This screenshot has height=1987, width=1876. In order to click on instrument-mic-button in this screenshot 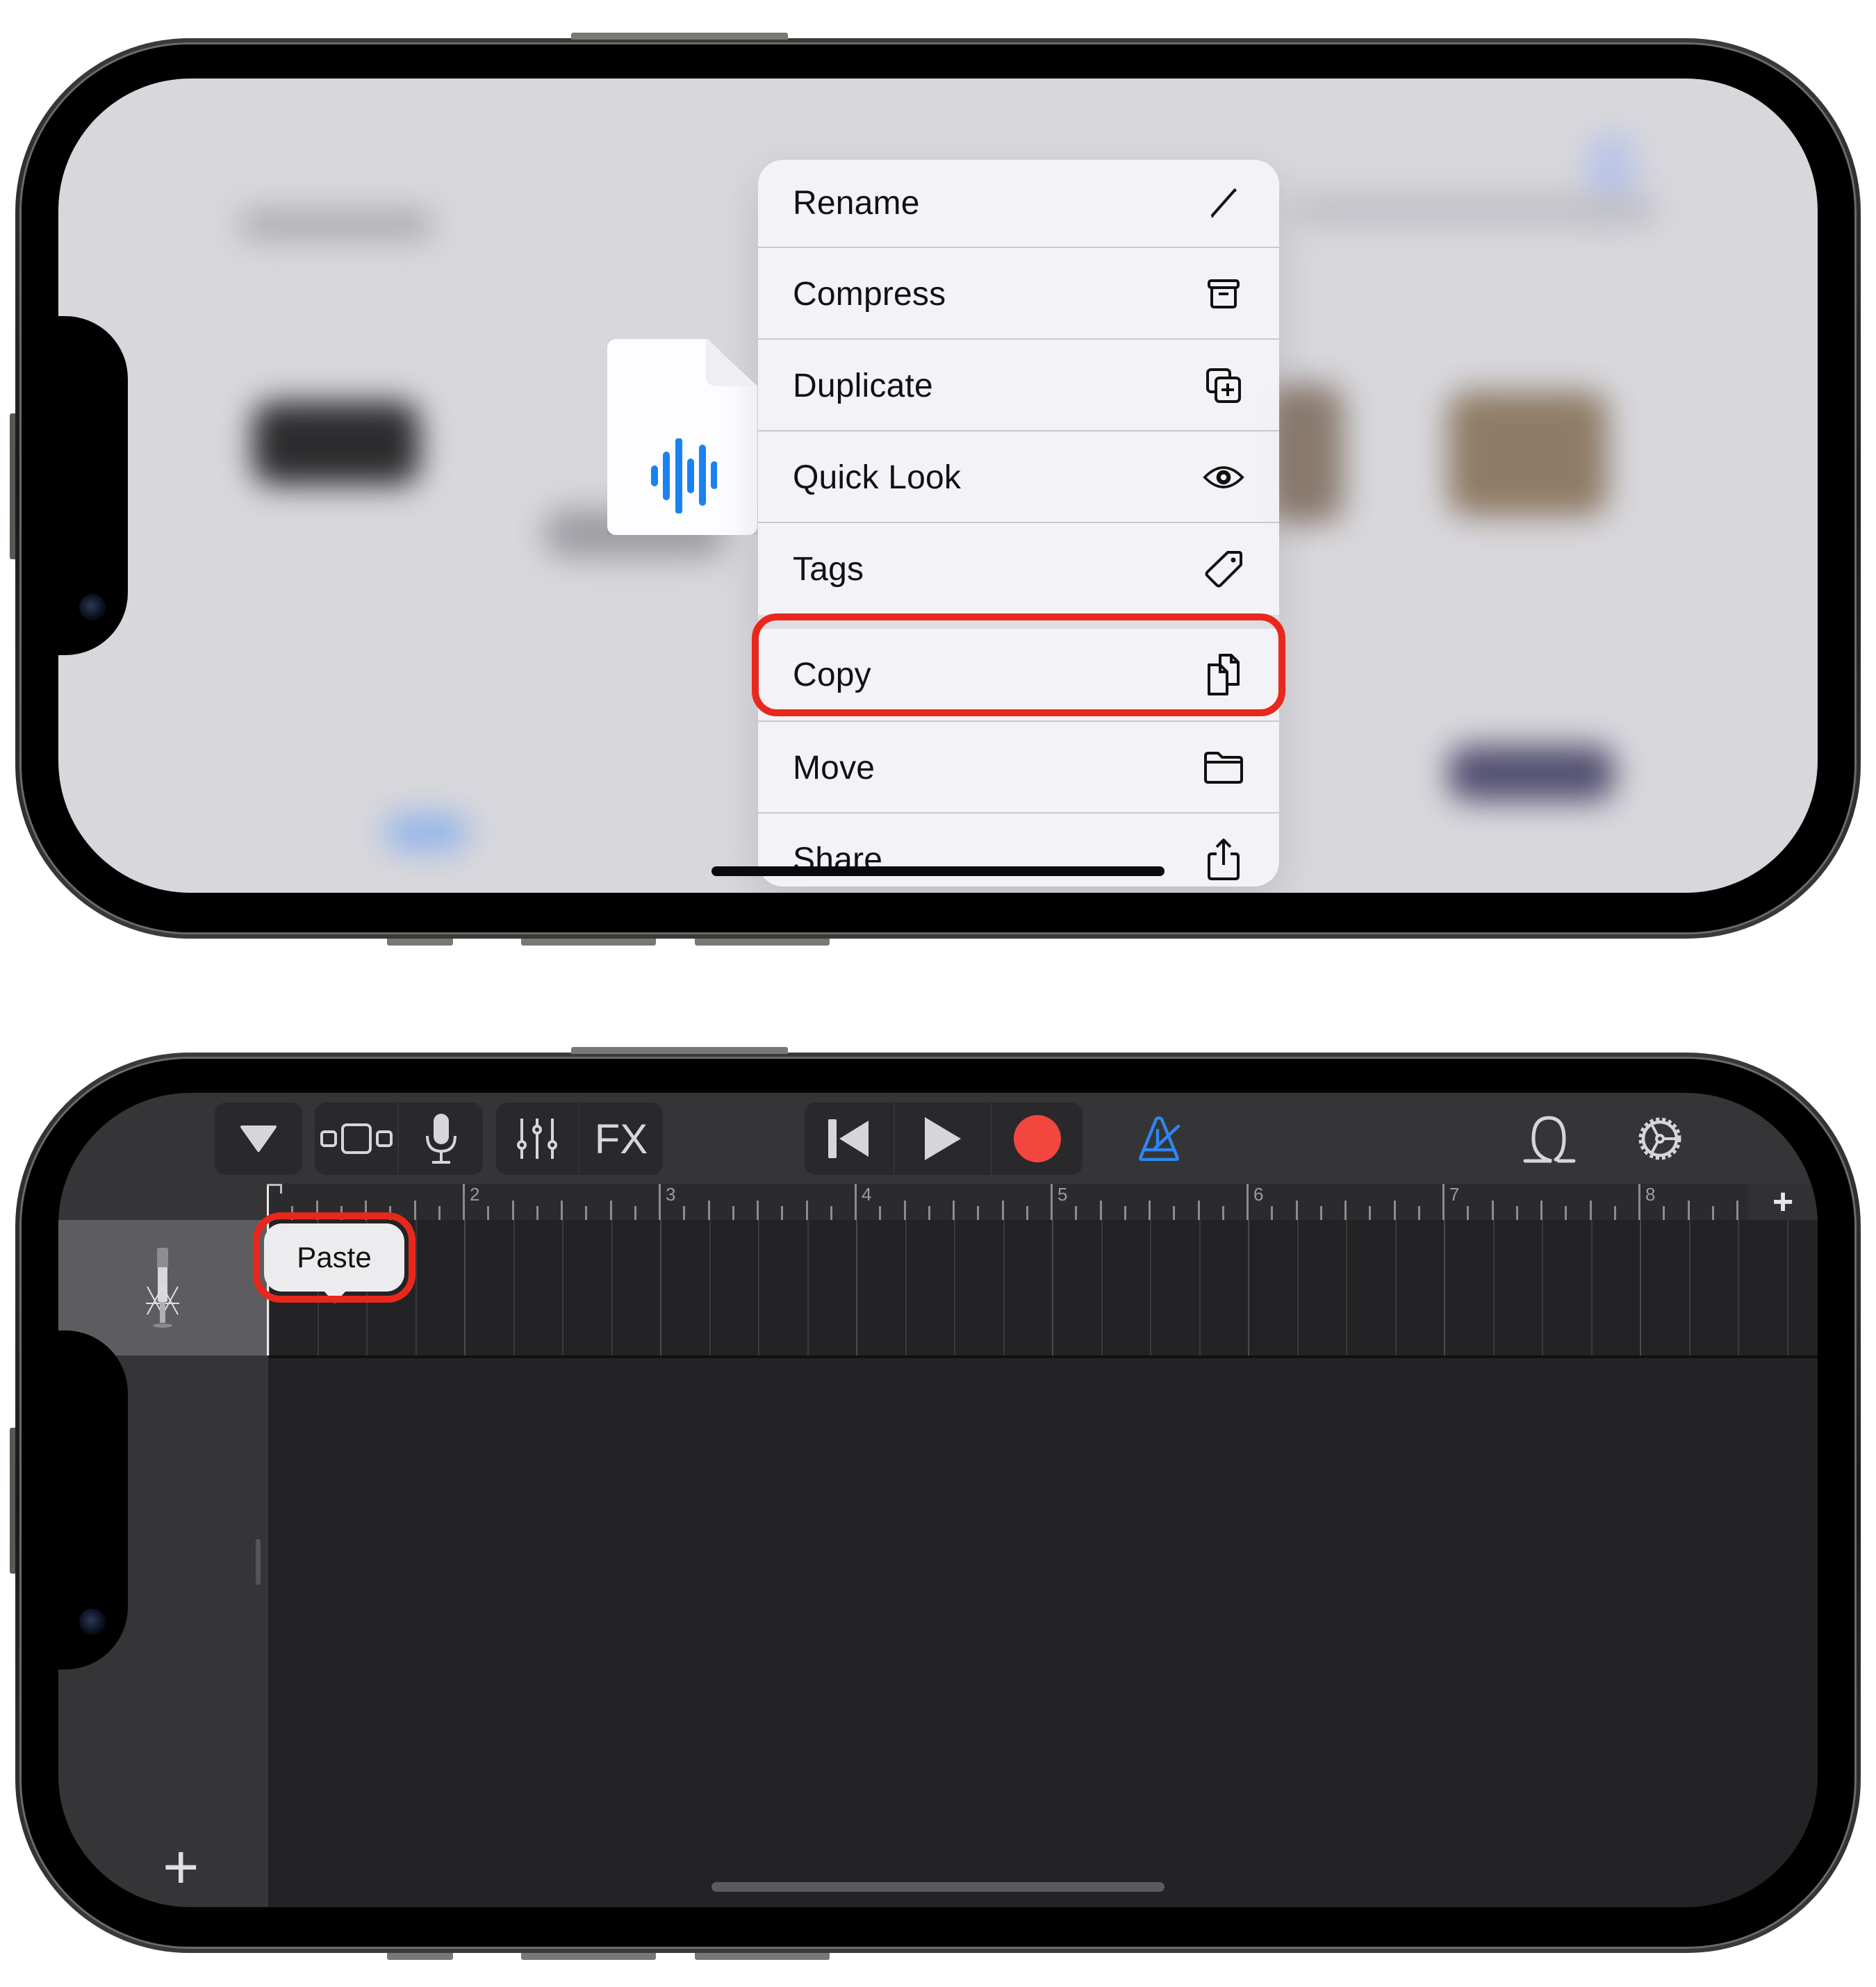, I will do `click(441, 1139)`.